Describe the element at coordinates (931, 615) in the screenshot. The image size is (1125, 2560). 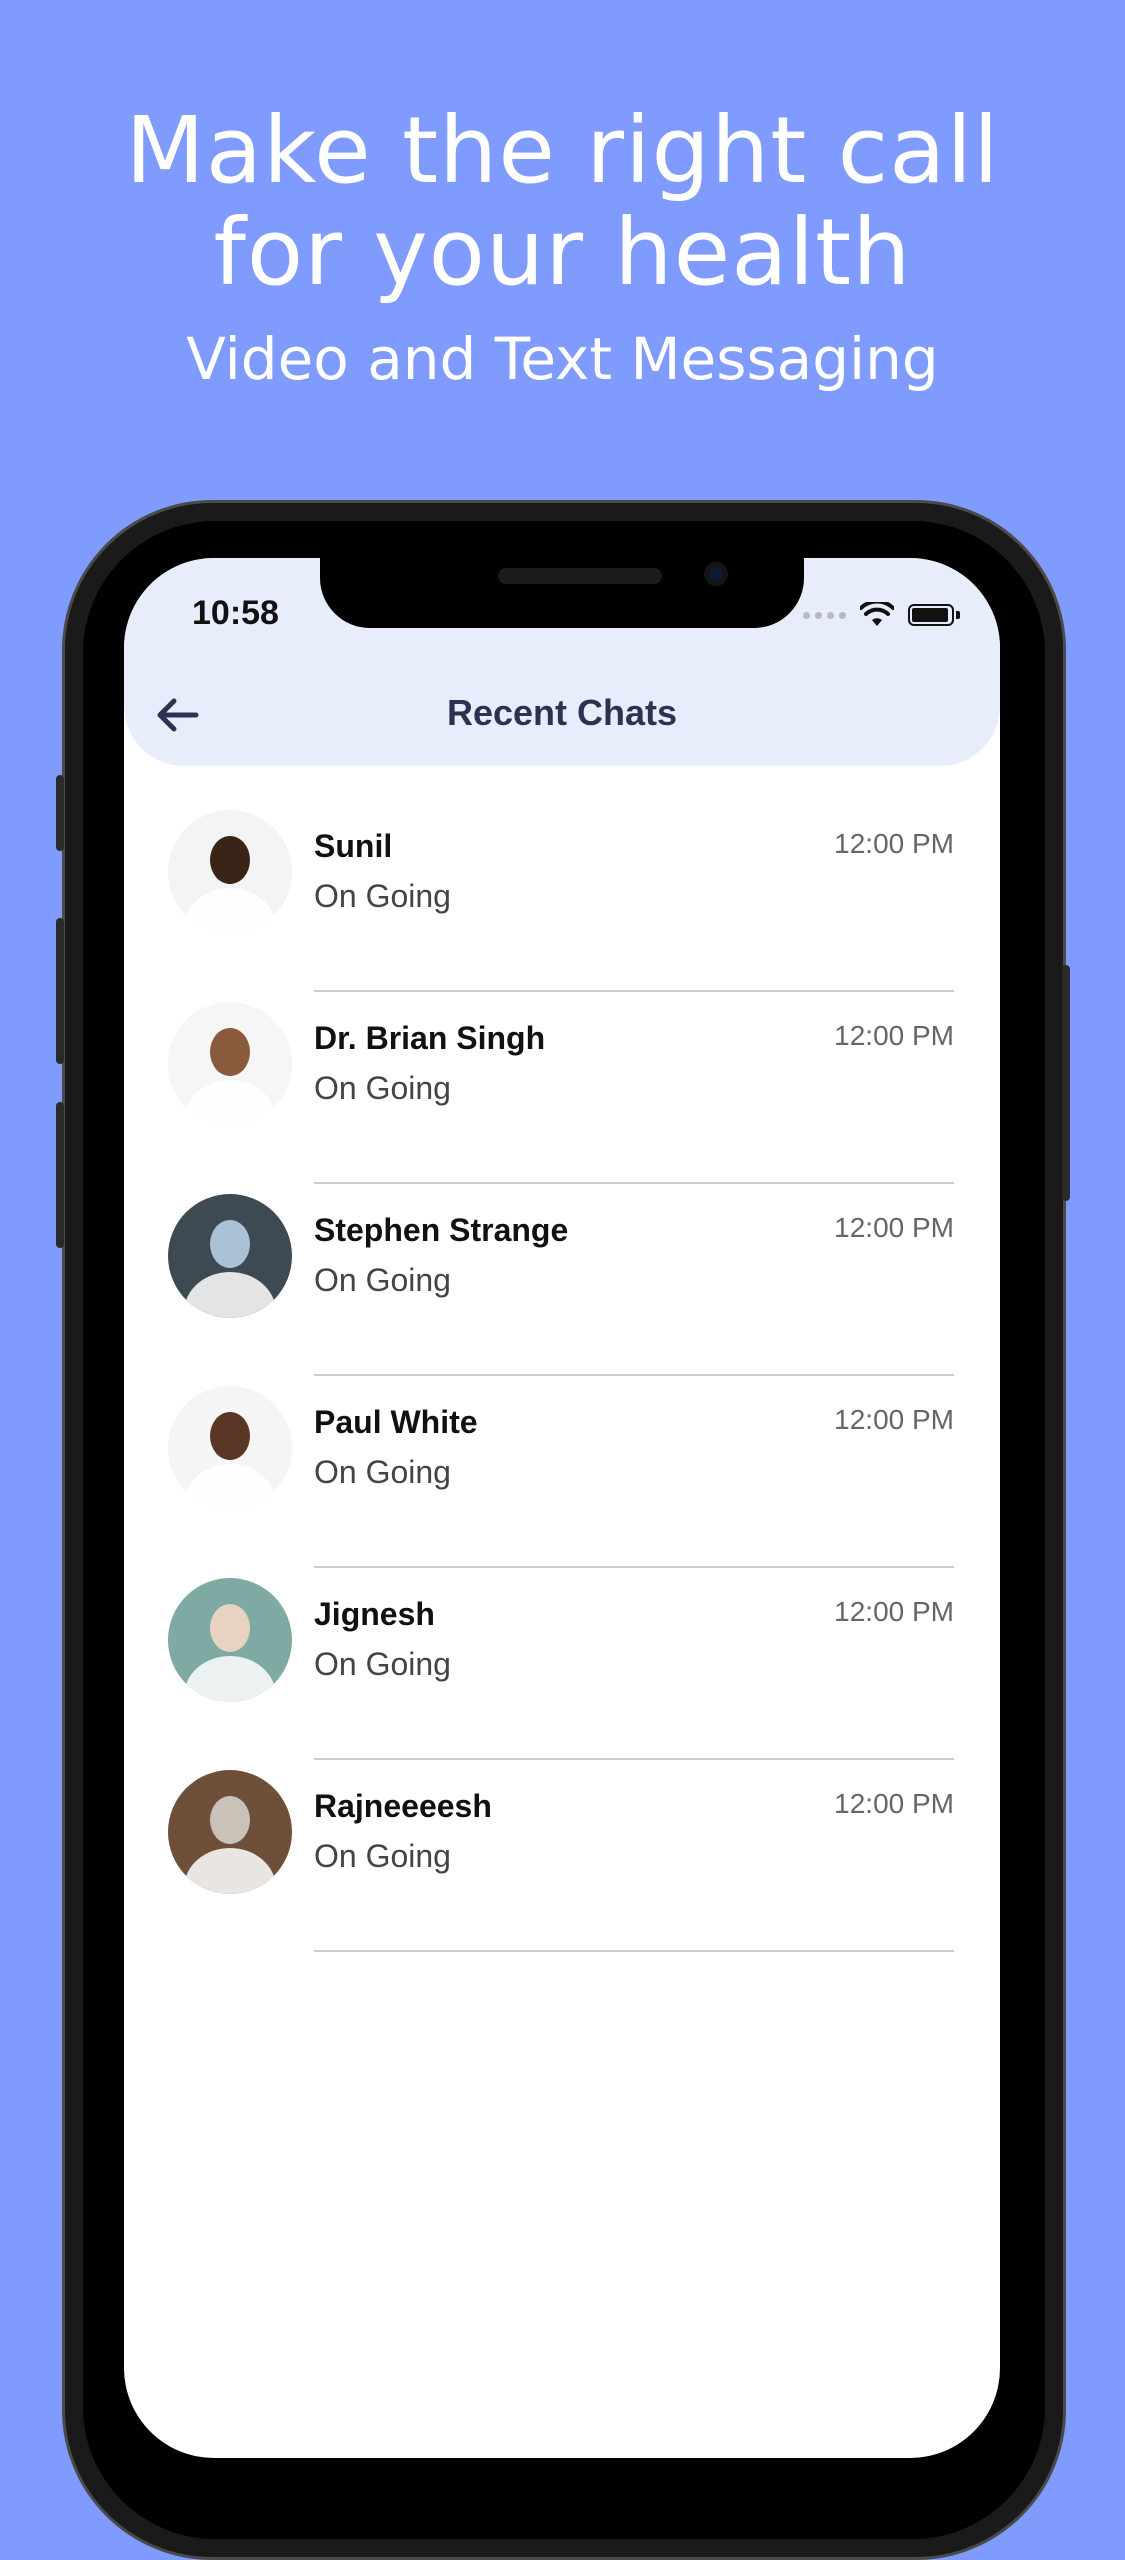
I see `battery-icon` at that location.